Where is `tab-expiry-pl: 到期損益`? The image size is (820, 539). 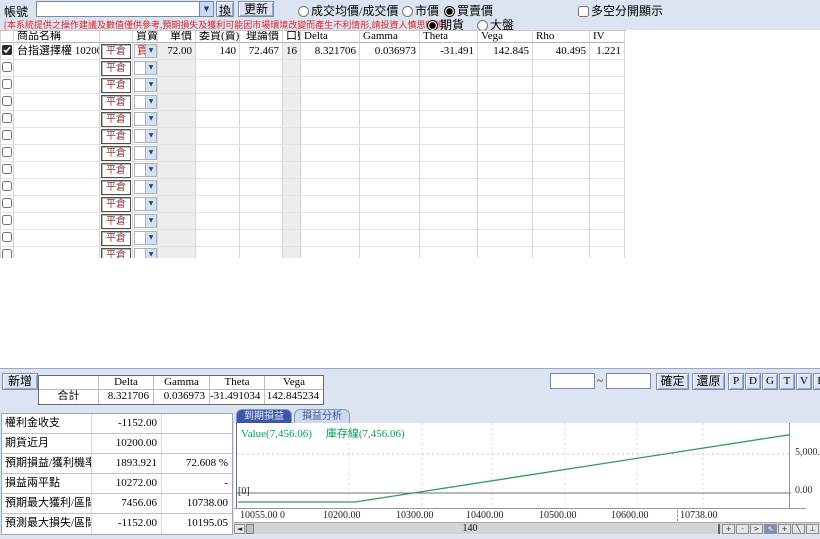 tab-expiry-pl: 到期損益 is located at coordinates (264, 416).